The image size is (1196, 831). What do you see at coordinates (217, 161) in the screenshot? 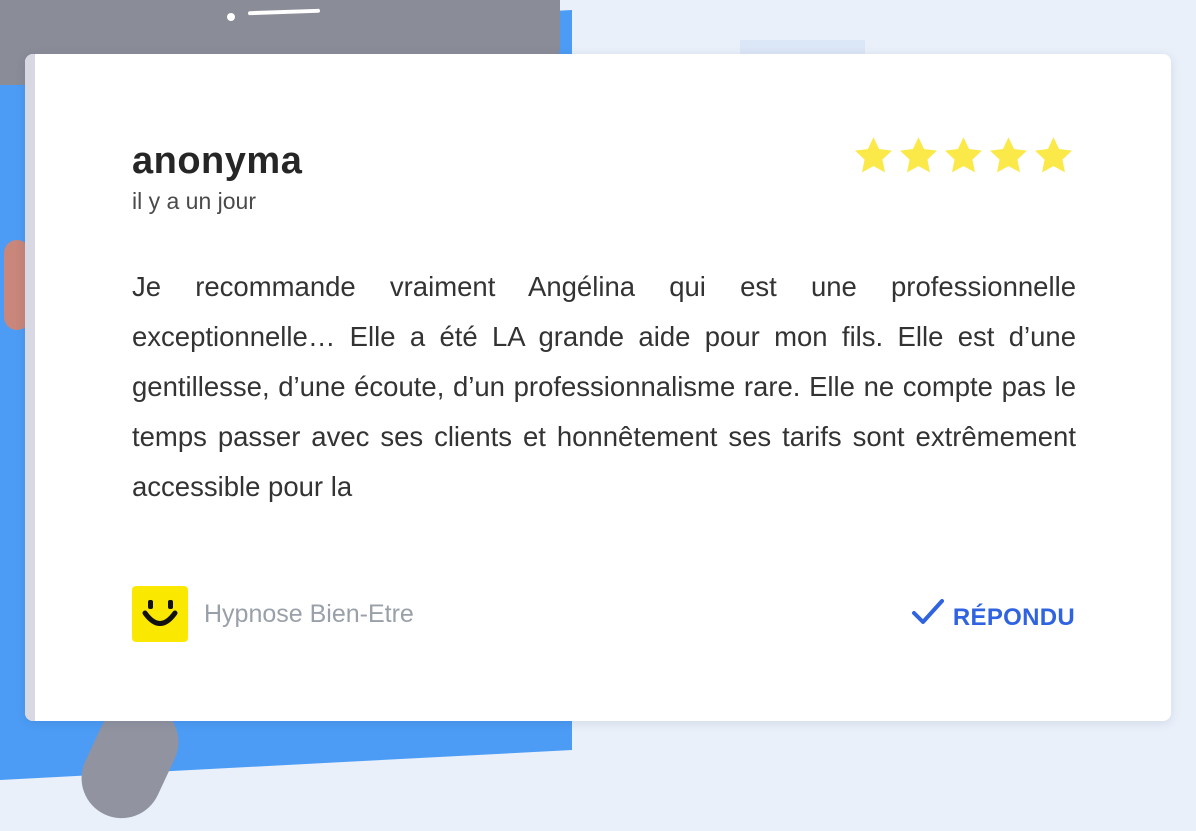
I see `review-author: anonyma` at bounding box center [217, 161].